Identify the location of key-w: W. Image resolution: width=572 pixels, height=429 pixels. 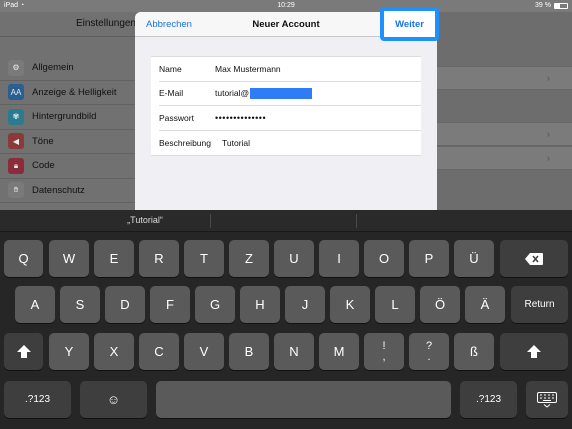
(69, 258).